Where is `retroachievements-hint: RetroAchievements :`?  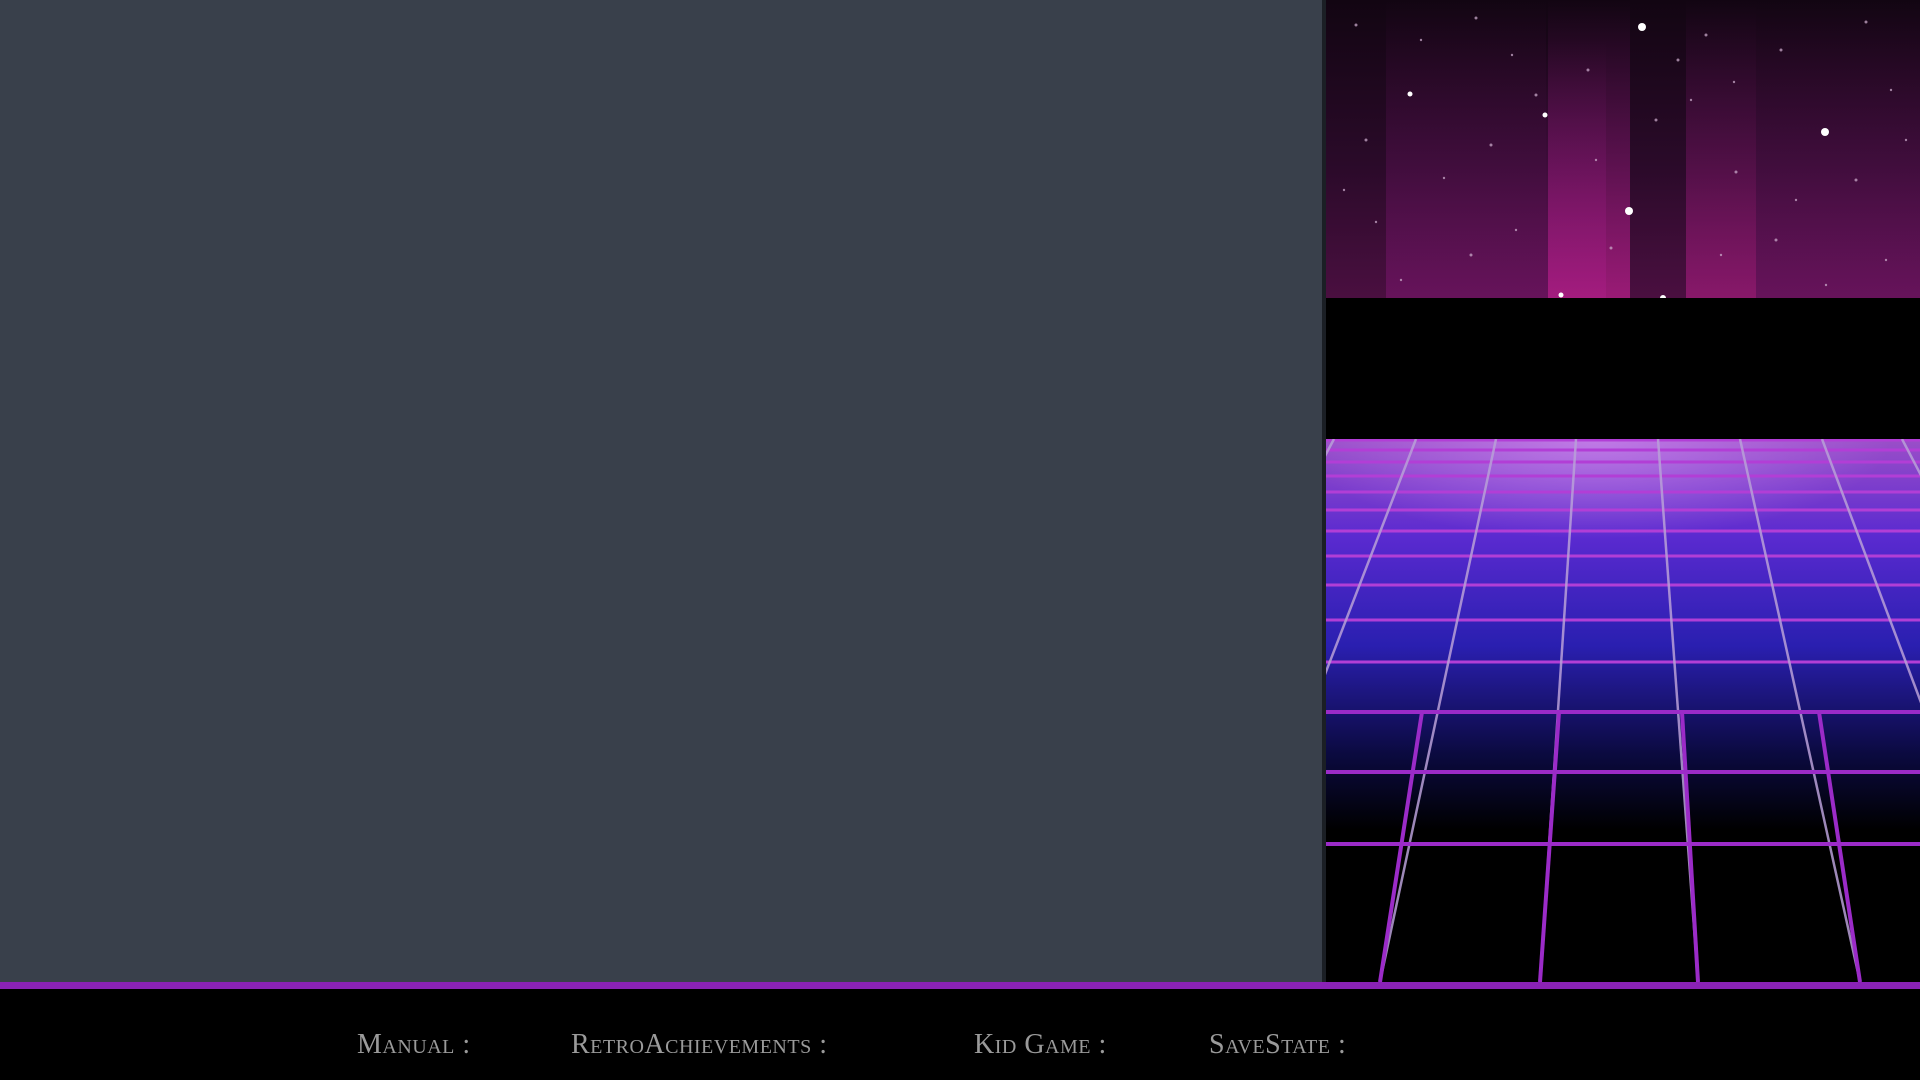 retroachievements-hint: RetroAchievements : is located at coordinates (699, 1045).